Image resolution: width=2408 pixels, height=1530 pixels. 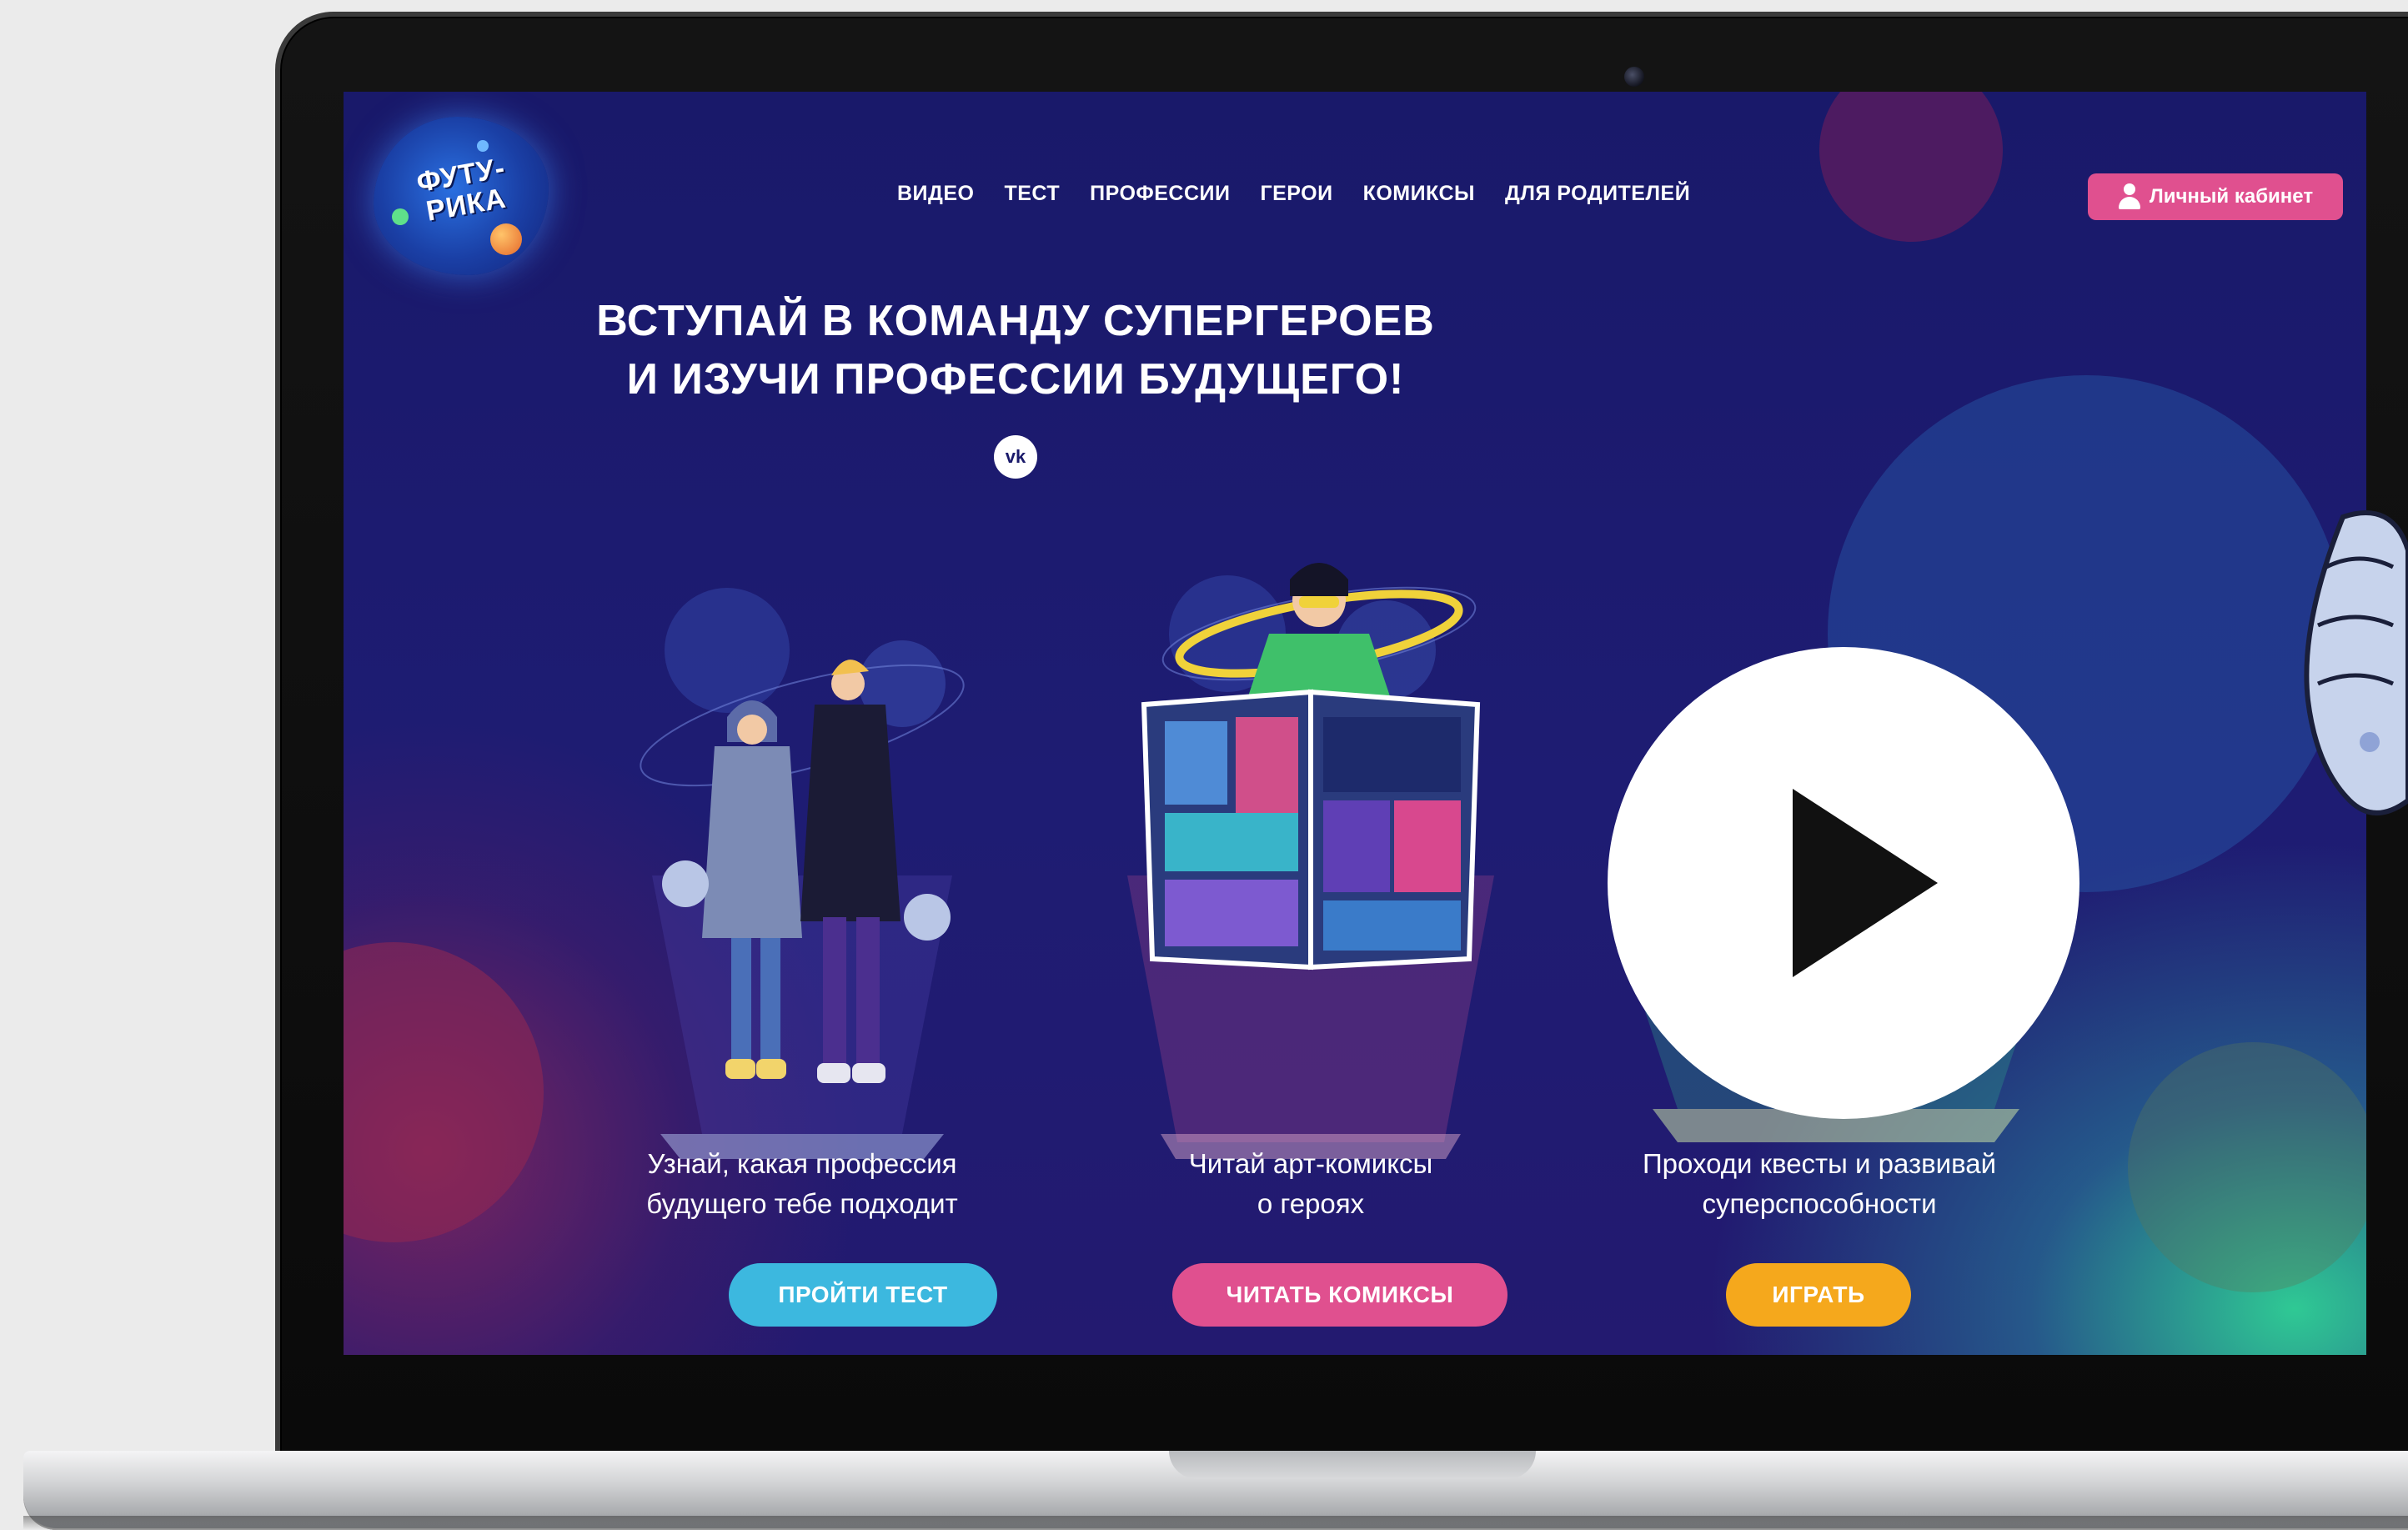 What do you see at coordinates (1015, 321) in the screenshot?
I see `hero-title-line-1: ВСТУПАЙ В КОМАНДУ СУПЕРГЕРОЕВ` at bounding box center [1015, 321].